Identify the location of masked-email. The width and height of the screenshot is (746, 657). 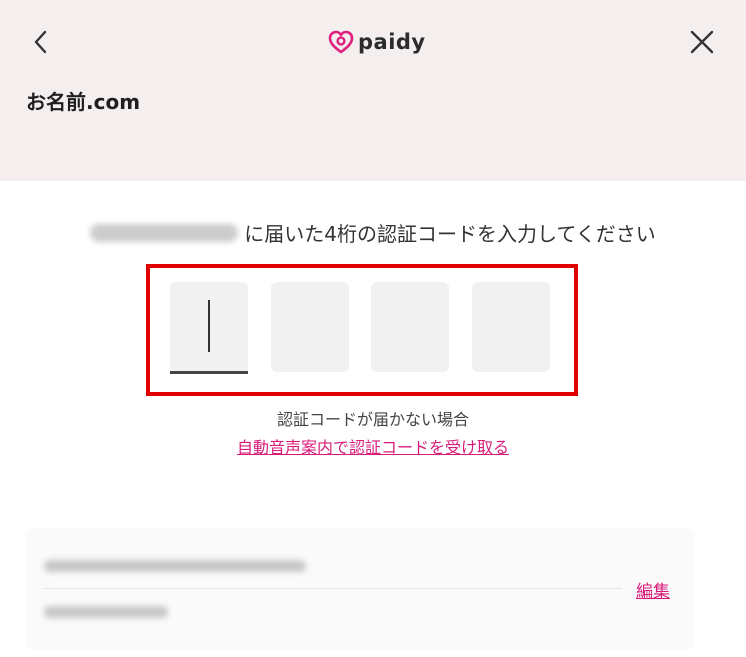
(175, 566).